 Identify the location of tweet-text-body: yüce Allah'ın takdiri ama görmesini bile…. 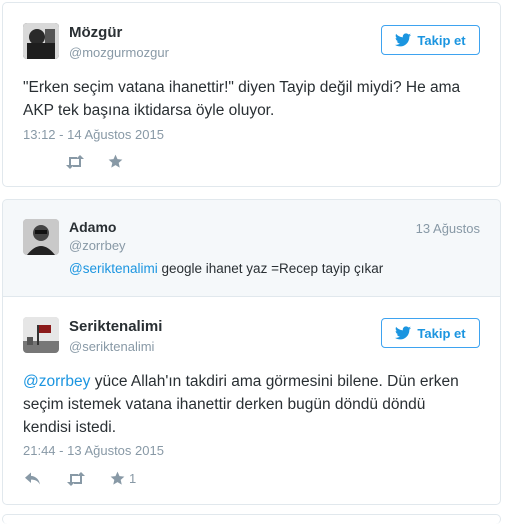
(274, 381).